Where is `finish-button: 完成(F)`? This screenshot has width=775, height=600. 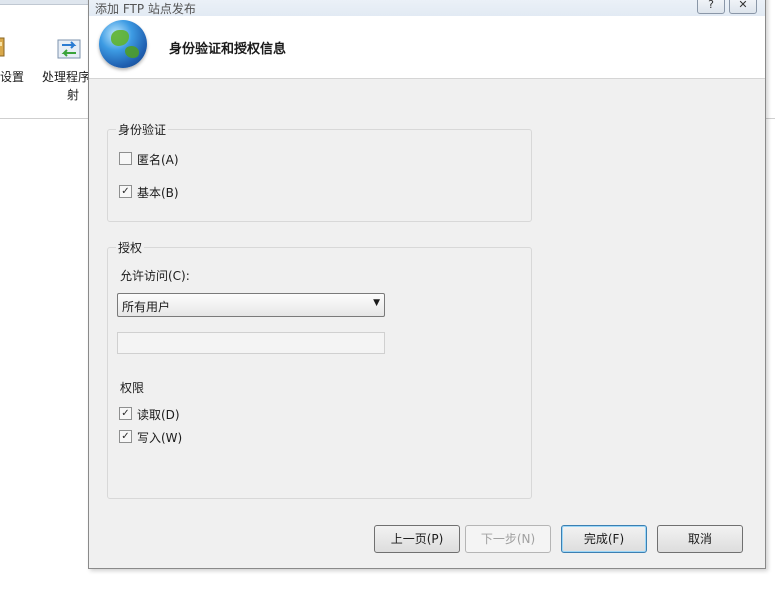
finish-button: 完成(F) is located at coordinates (604, 539).